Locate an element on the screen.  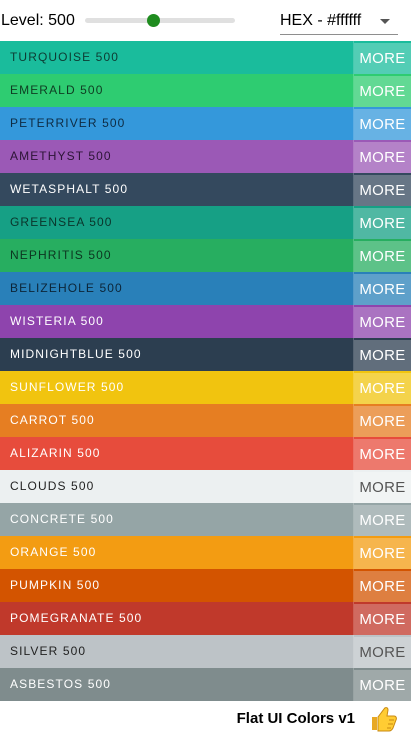
color-format-value: HEX - #ffffff is located at coordinates (321, 20).